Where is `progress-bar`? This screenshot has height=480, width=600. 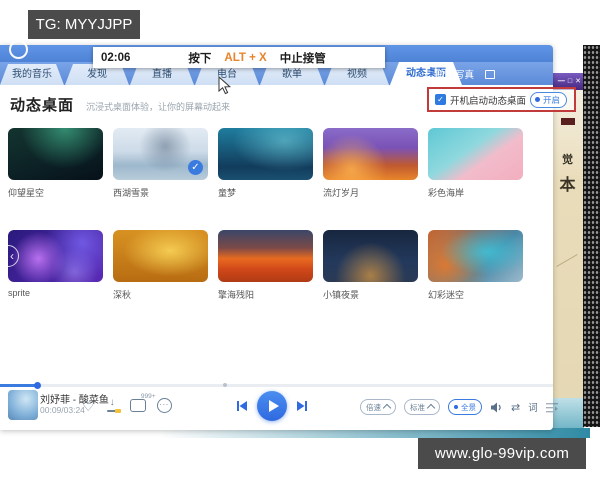
progress-bar is located at coordinates (276, 385).